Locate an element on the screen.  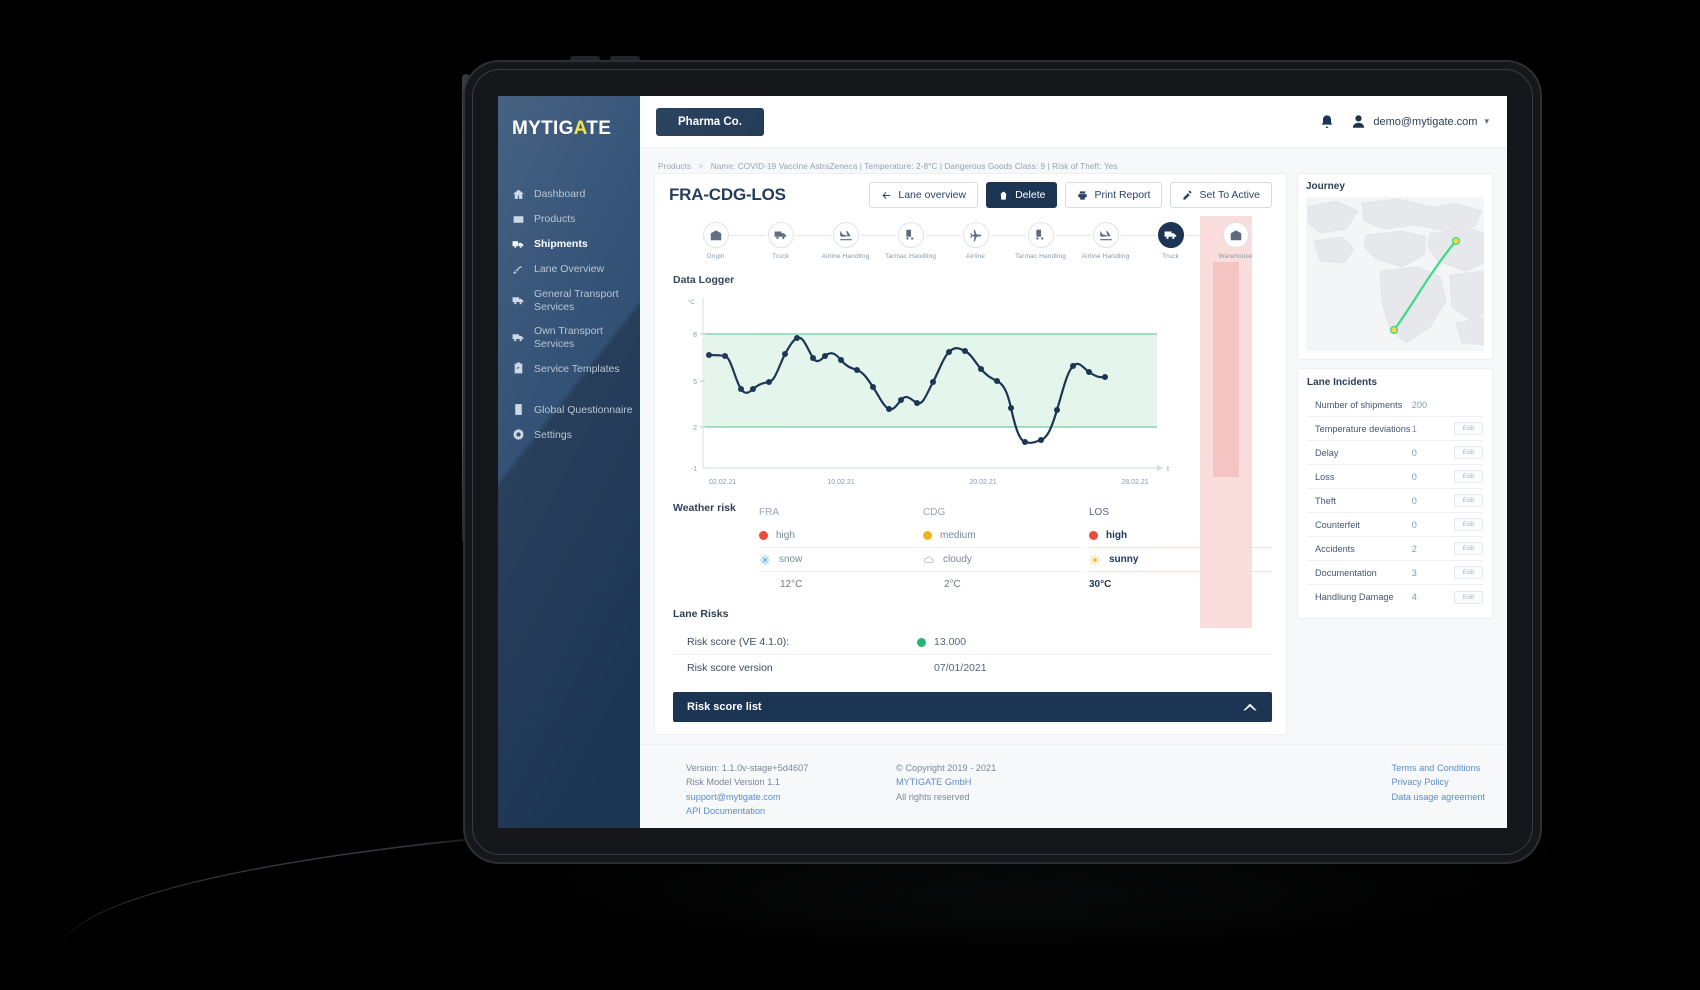
notifications-bell-icon is located at coordinates (1327, 122).